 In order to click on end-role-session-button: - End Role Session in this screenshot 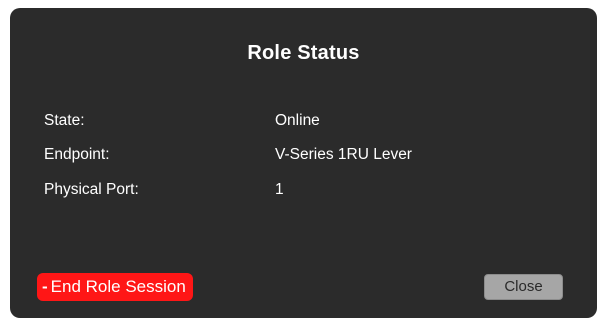, I will do `click(115, 287)`.